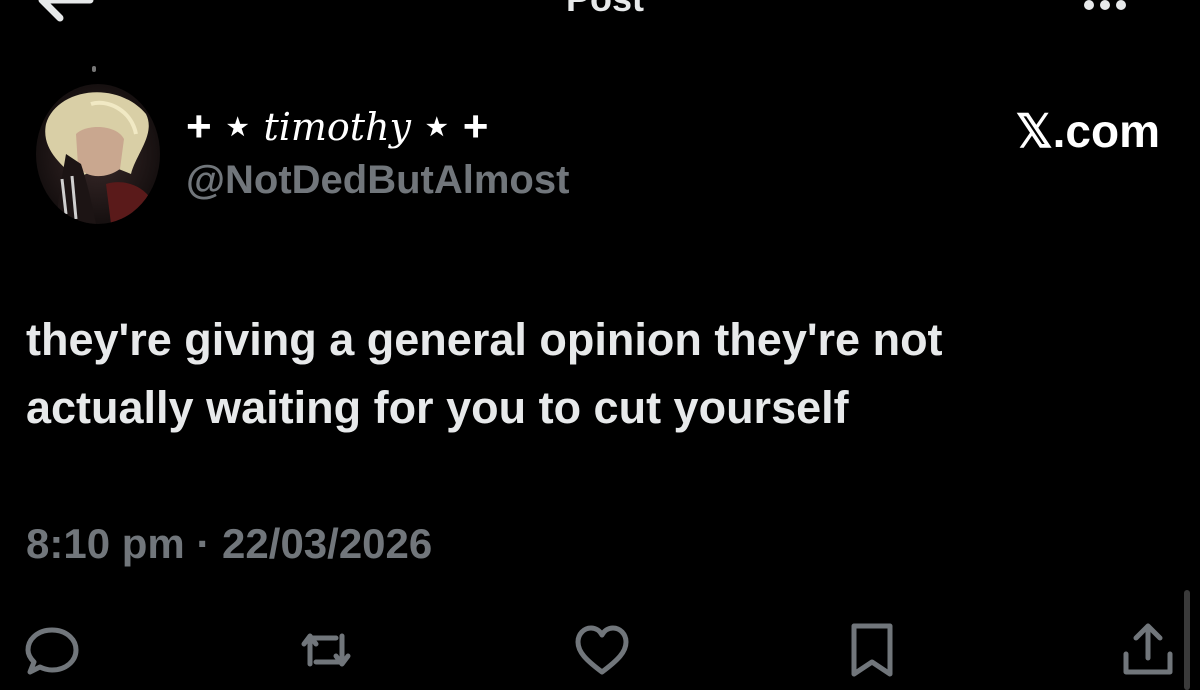 Image resolution: width=1200 pixels, height=690 pixels. I want to click on brand-label: 𝕏.com, so click(1087, 131).